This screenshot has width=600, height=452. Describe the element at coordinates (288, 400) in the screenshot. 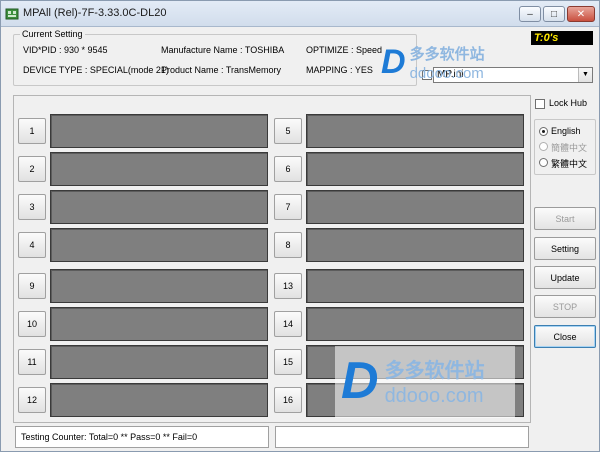

I see `port-button-16: 16` at that location.